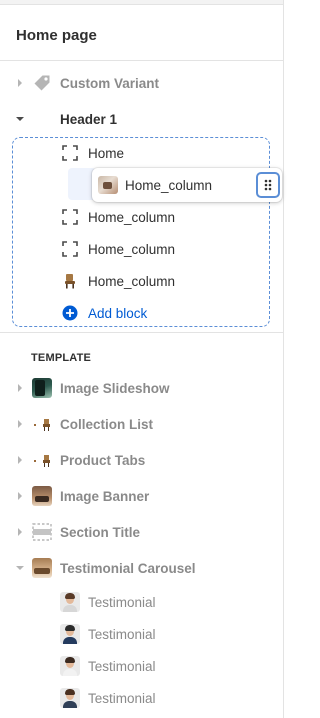 The image size is (320, 718). Describe the element at coordinates (106, 153) in the screenshot. I see `block-label: Home` at that location.